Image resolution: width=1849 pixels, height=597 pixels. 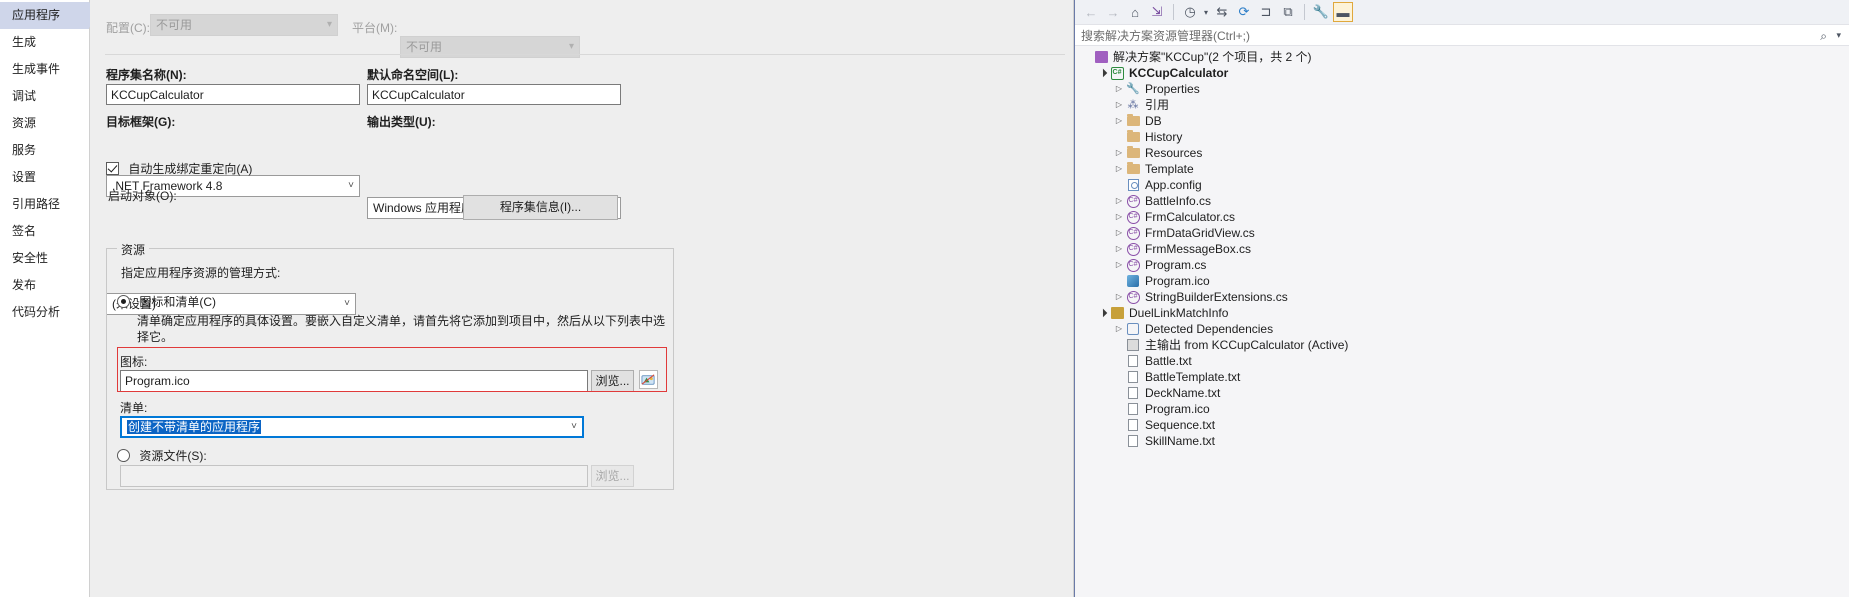 What do you see at coordinates (1288, 12) in the screenshot?
I see `view-code-icon: ⧉` at bounding box center [1288, 12].